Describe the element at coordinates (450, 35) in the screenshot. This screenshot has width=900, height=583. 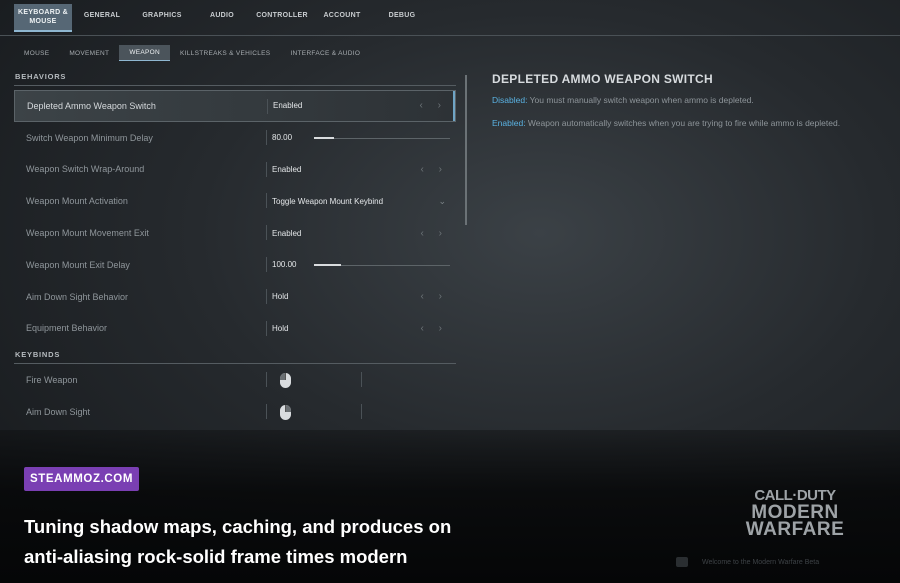
I see `top-divider` at that location.